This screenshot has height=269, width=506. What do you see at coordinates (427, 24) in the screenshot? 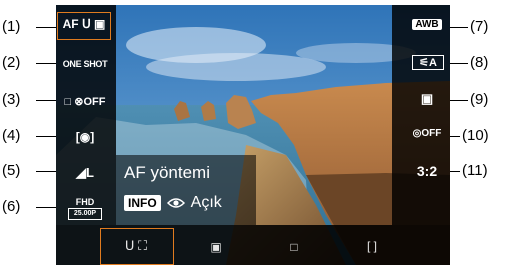
I see `white-balance-setting: AWB` at bounding box center [427, 24].